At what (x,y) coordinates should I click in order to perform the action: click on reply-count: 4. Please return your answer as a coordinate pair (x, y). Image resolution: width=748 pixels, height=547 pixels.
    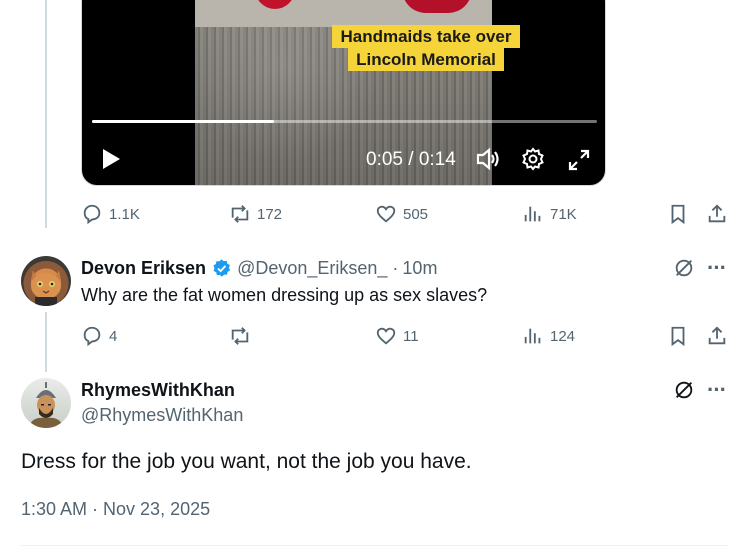
    Looking at the image, I should click on (113, 336).